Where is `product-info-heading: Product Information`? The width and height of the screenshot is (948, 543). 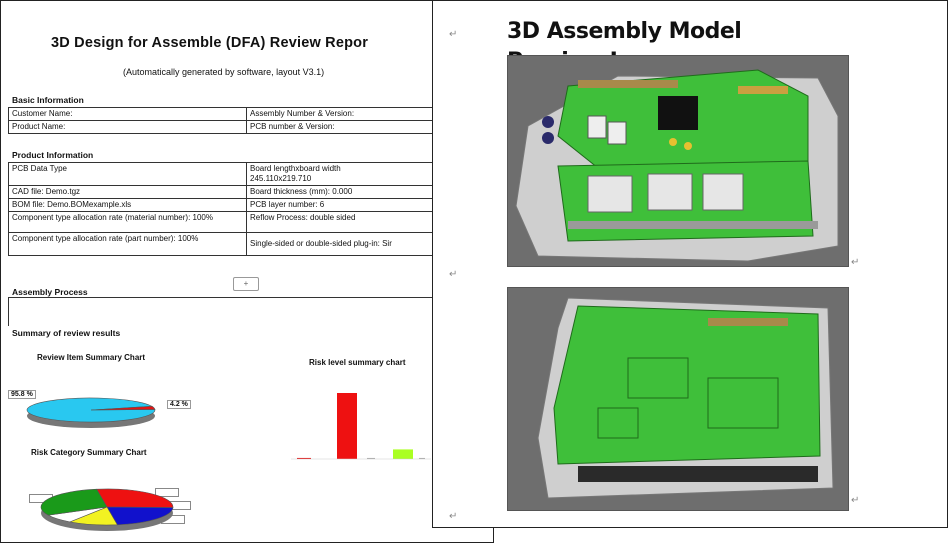
product-info-heading: Product Information is located at coordinates (53, 155).